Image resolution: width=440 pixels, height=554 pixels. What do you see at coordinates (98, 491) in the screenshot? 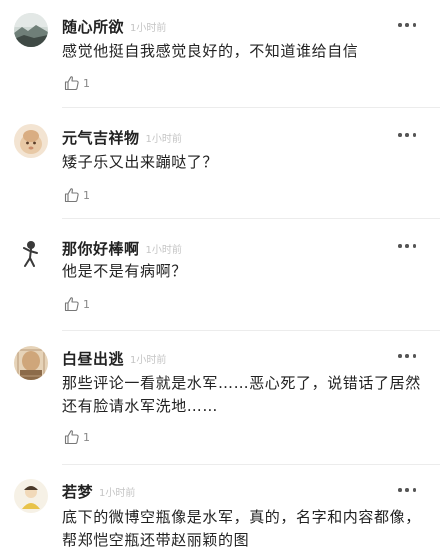
I see `comment-username: 若梦 1小时前` at bounding box center [98, 491].